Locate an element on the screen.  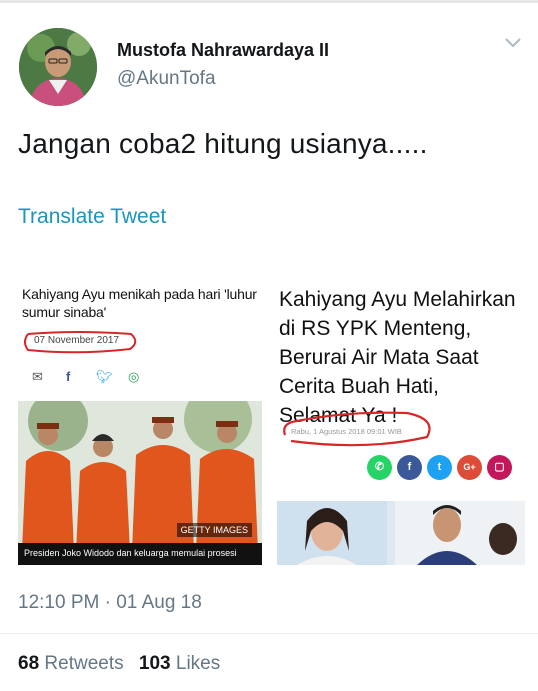
twitter-icon: 🐦︎ is located at coordinates (104, 377).